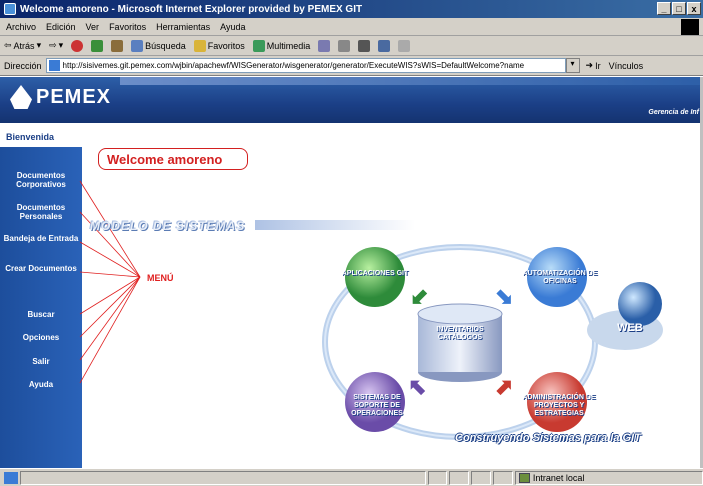  I want to click on back-label: Atrás, so click(24, 45).